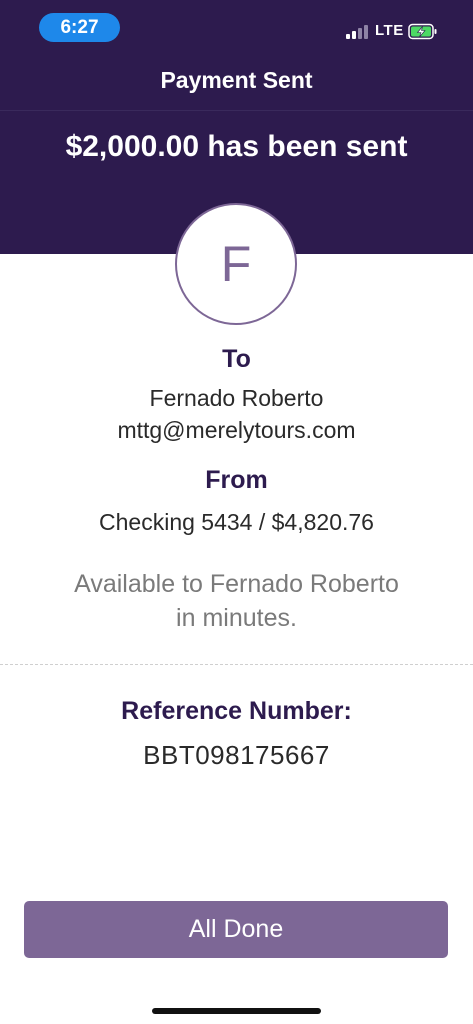 Image resolution: width=473 pixels, height=1024 pixels. Describe the element at coordinates (79, 27) in the screenshot. I see `status-time: 6:27` at that location.